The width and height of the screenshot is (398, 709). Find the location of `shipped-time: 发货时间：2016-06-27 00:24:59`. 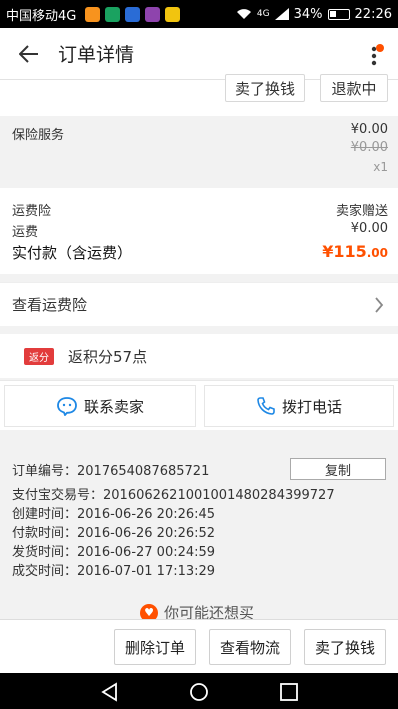

shipped-time: 发货时间：2016-06-27 00:24:59 is located at coordinates (114, 552).